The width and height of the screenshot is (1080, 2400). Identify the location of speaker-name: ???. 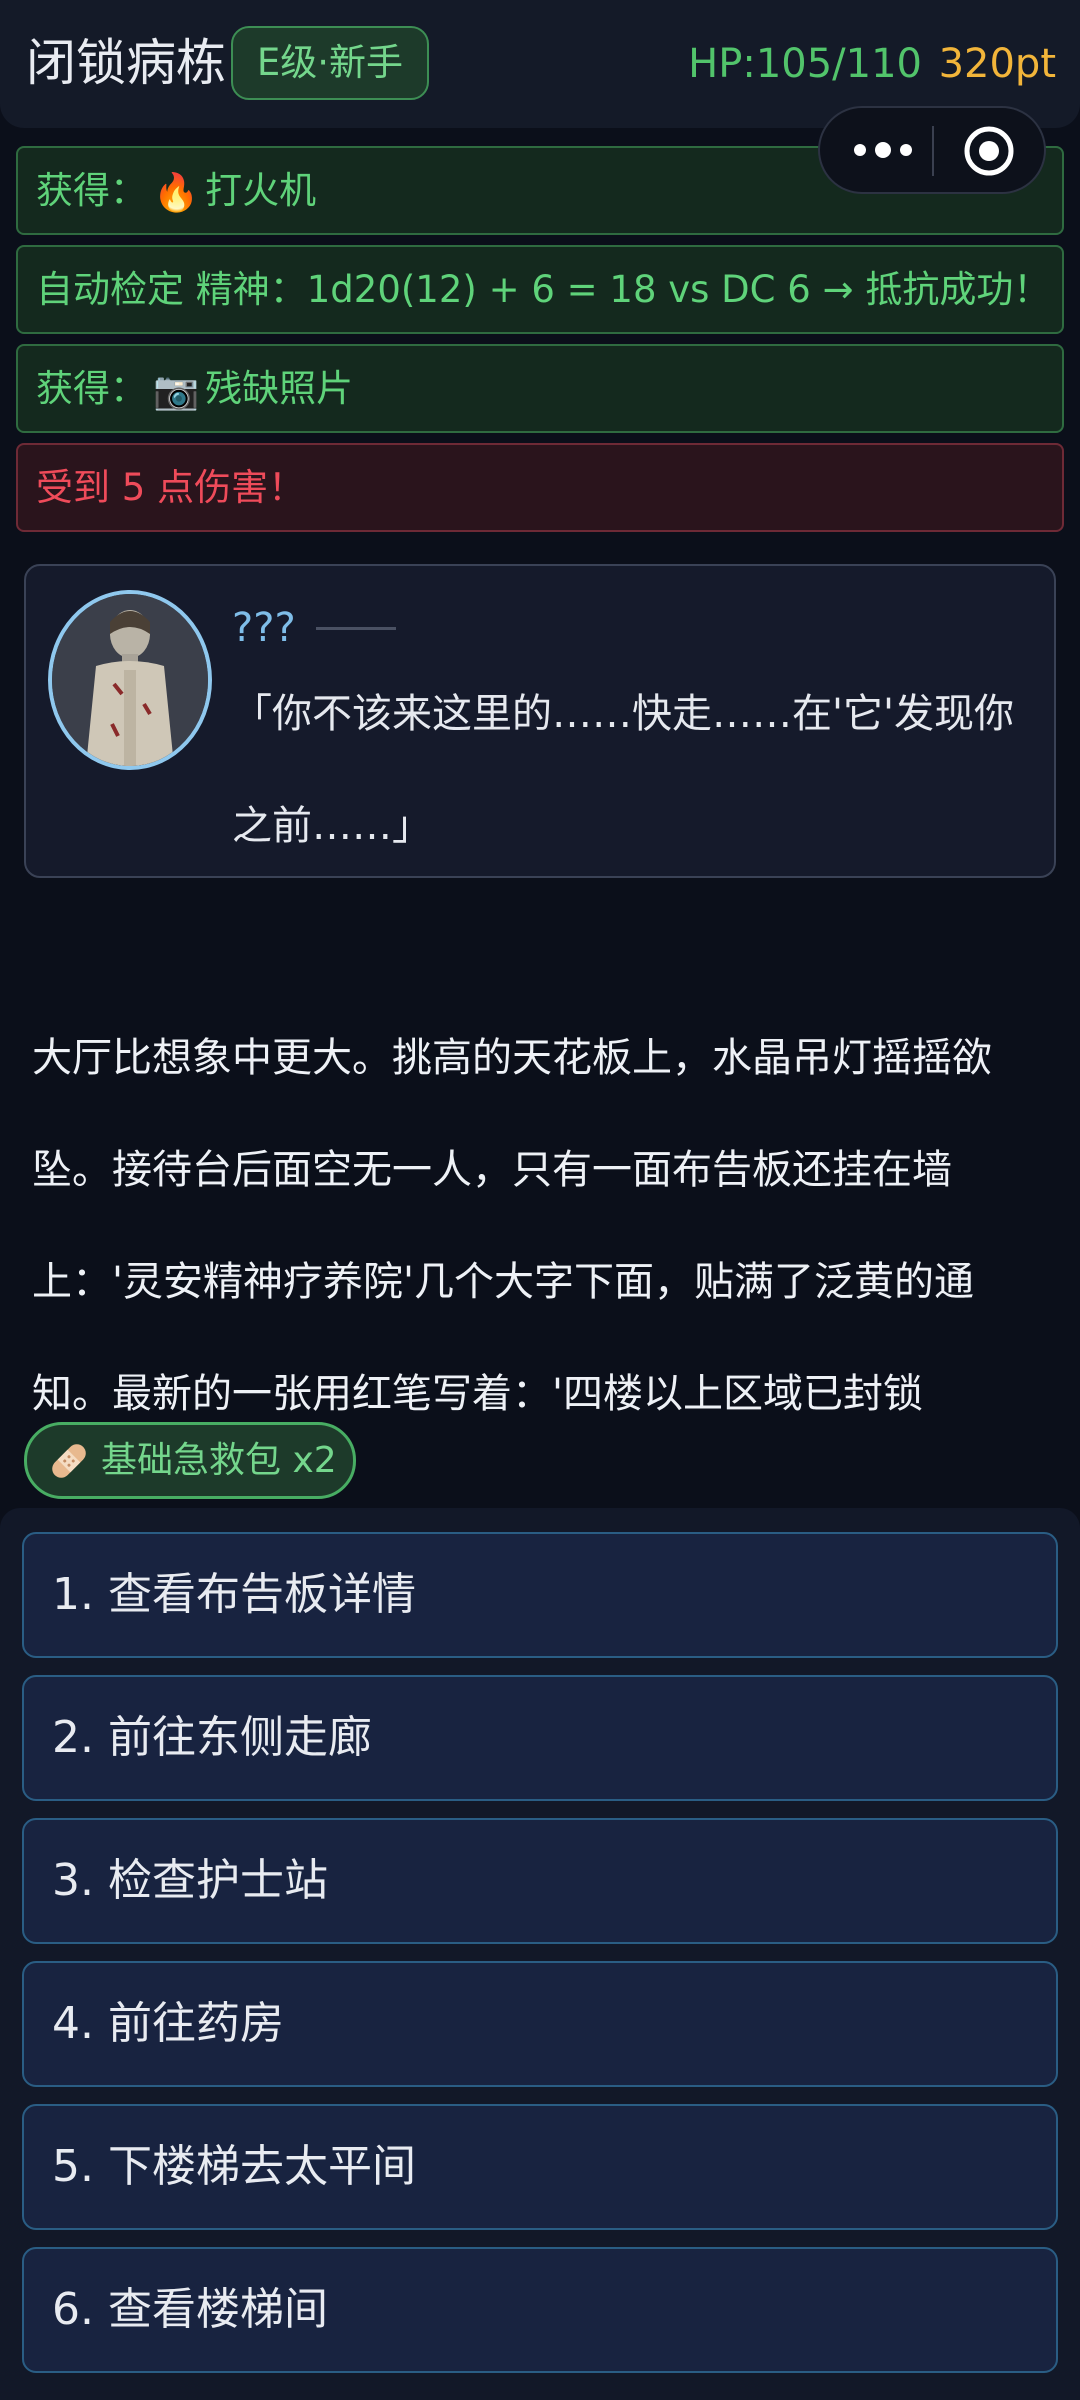
(264, 628).